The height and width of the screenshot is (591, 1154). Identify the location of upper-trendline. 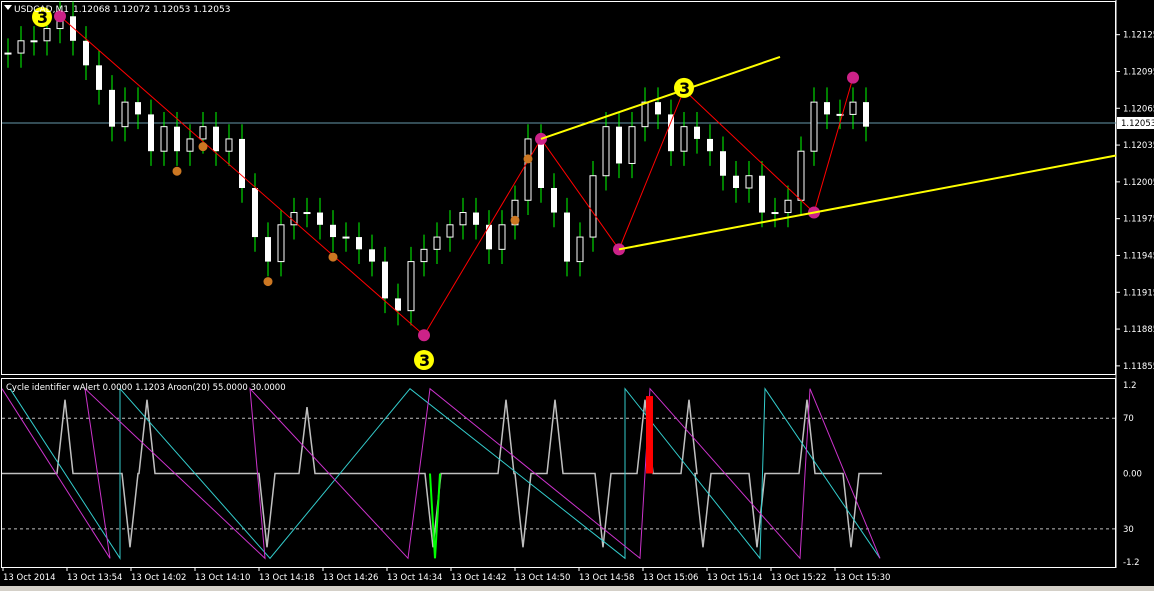
(660, 97).